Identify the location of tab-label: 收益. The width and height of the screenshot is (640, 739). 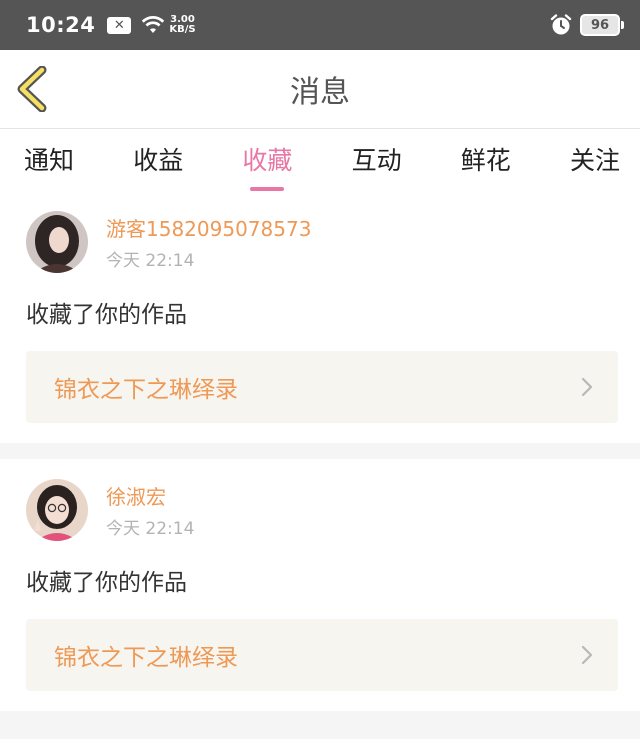
(158, 160).